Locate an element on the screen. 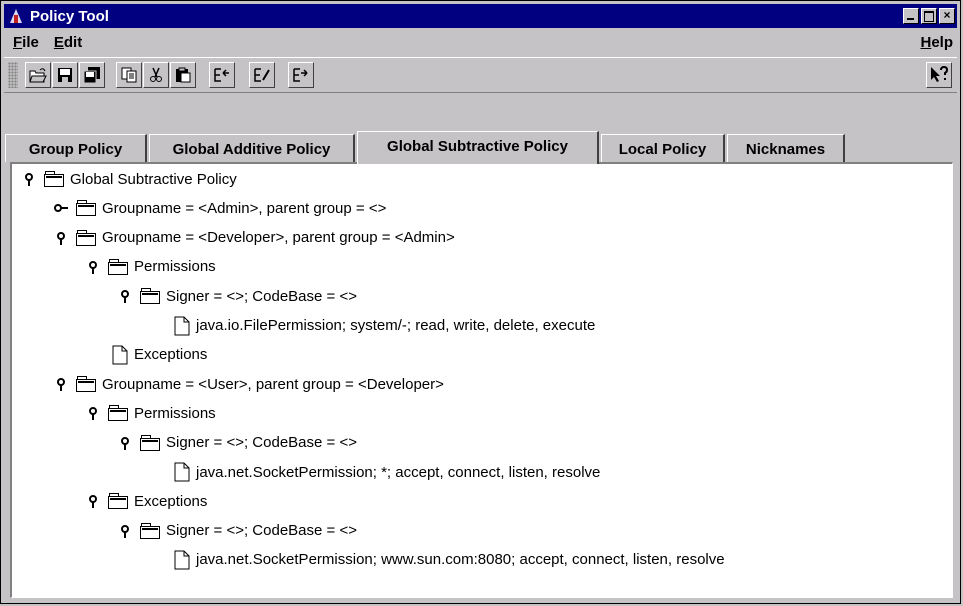  add-entry-icon is located at coordinates (221, 75).